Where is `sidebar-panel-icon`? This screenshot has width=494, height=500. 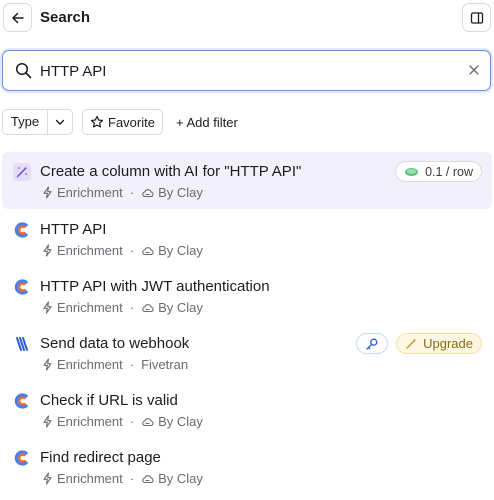
sidebar-panel-icon is located at coordinates (476, 17).